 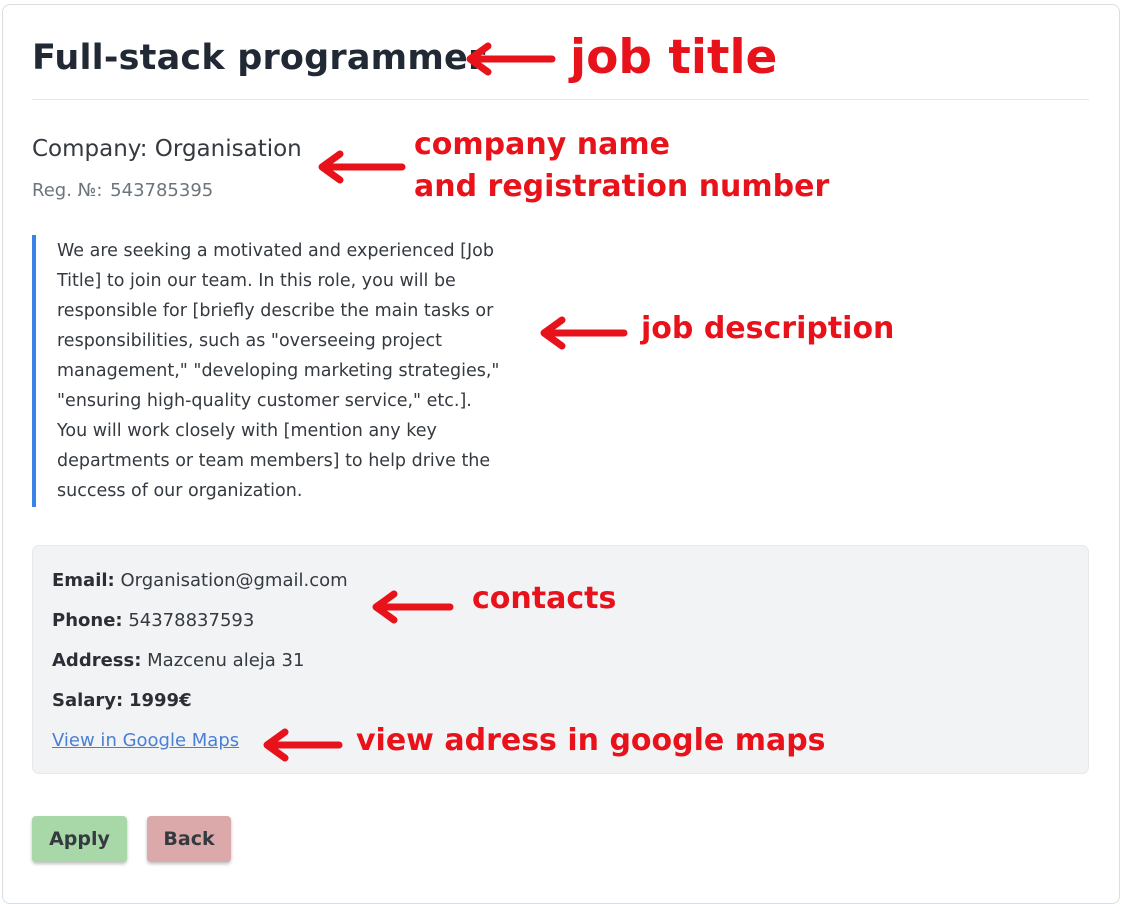 I want to click on annotation-company-line2: and registration number, so click(x=622, y=186).